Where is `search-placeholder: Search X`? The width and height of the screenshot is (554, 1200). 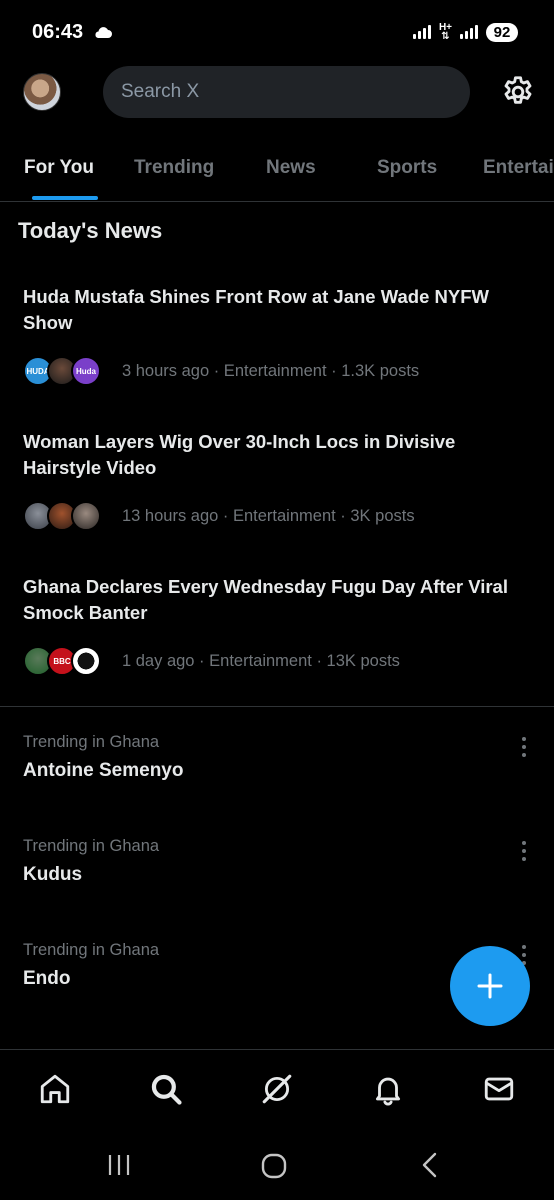 search-placeholder: Search X is located at coordinates (160, 91).